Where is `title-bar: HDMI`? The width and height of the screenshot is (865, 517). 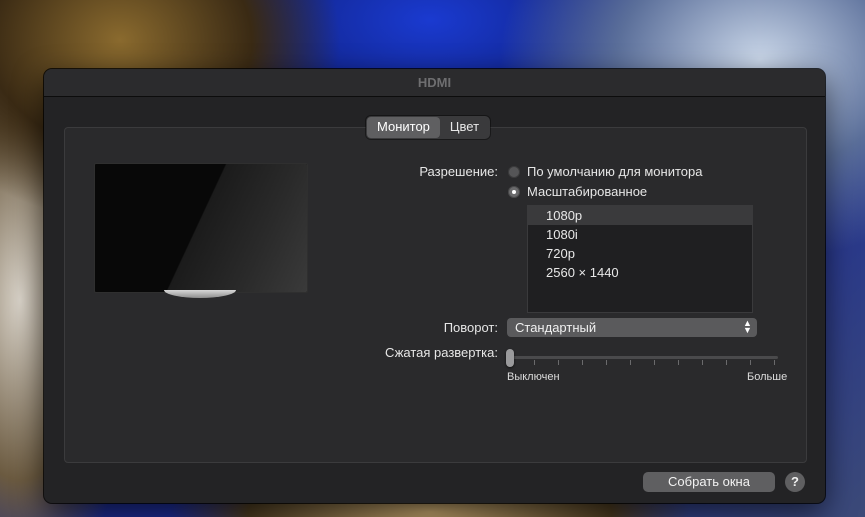
title-bar: HDMI is located at coordinates (434, 83).